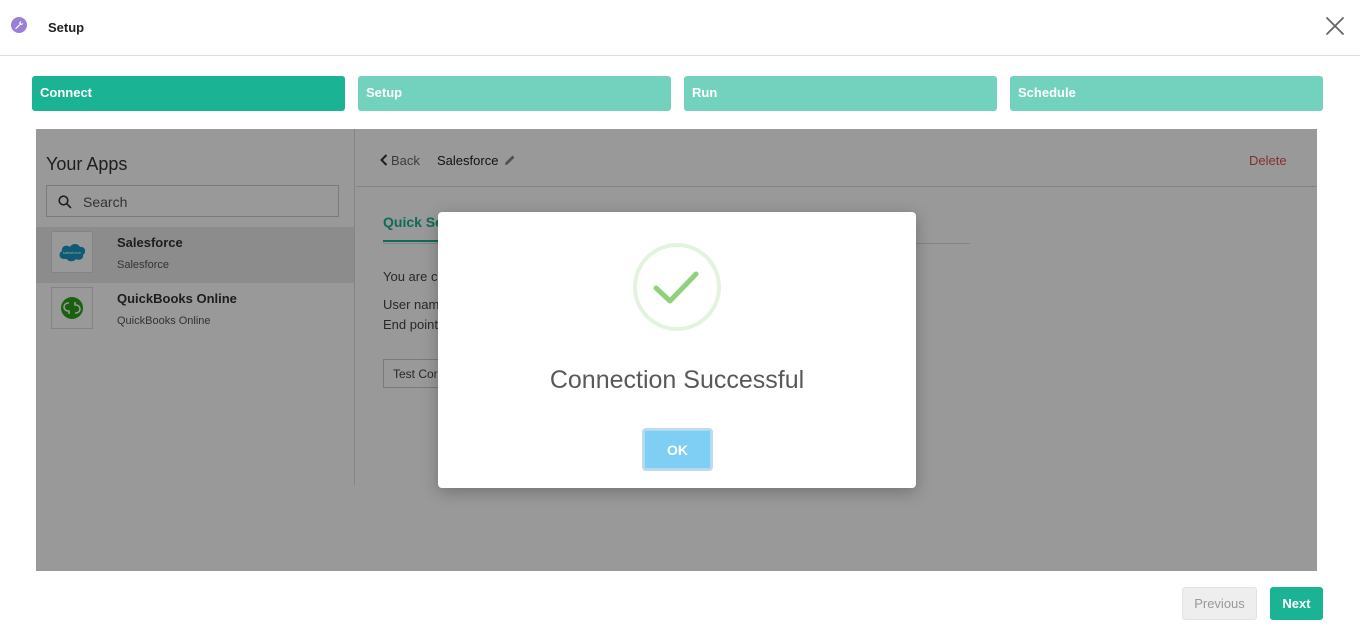 Image resolution: width=1360 pixels, height=638 pixels. Describe the element at coordinates (1166, 93) in the screenshot. I see `step-schedule: Schedule` at that location.